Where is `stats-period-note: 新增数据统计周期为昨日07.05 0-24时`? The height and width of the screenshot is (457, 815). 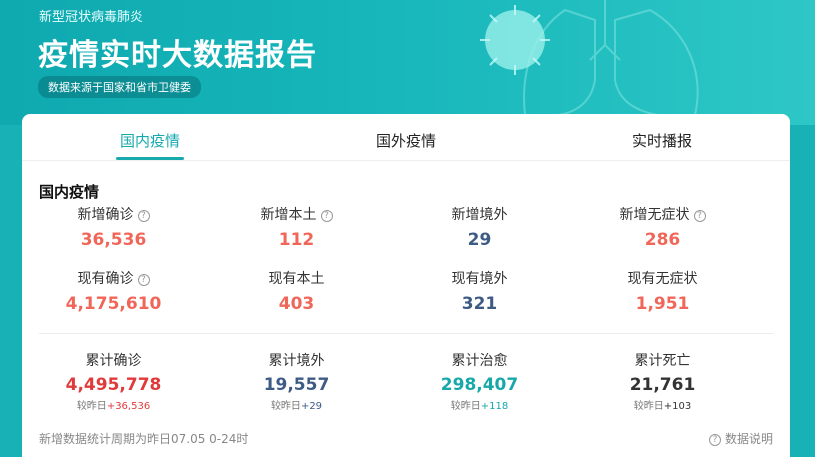 stats-period-note: 新增数据统计周期为昨日07.05 0-24时 is located at coordinates (144, 439).